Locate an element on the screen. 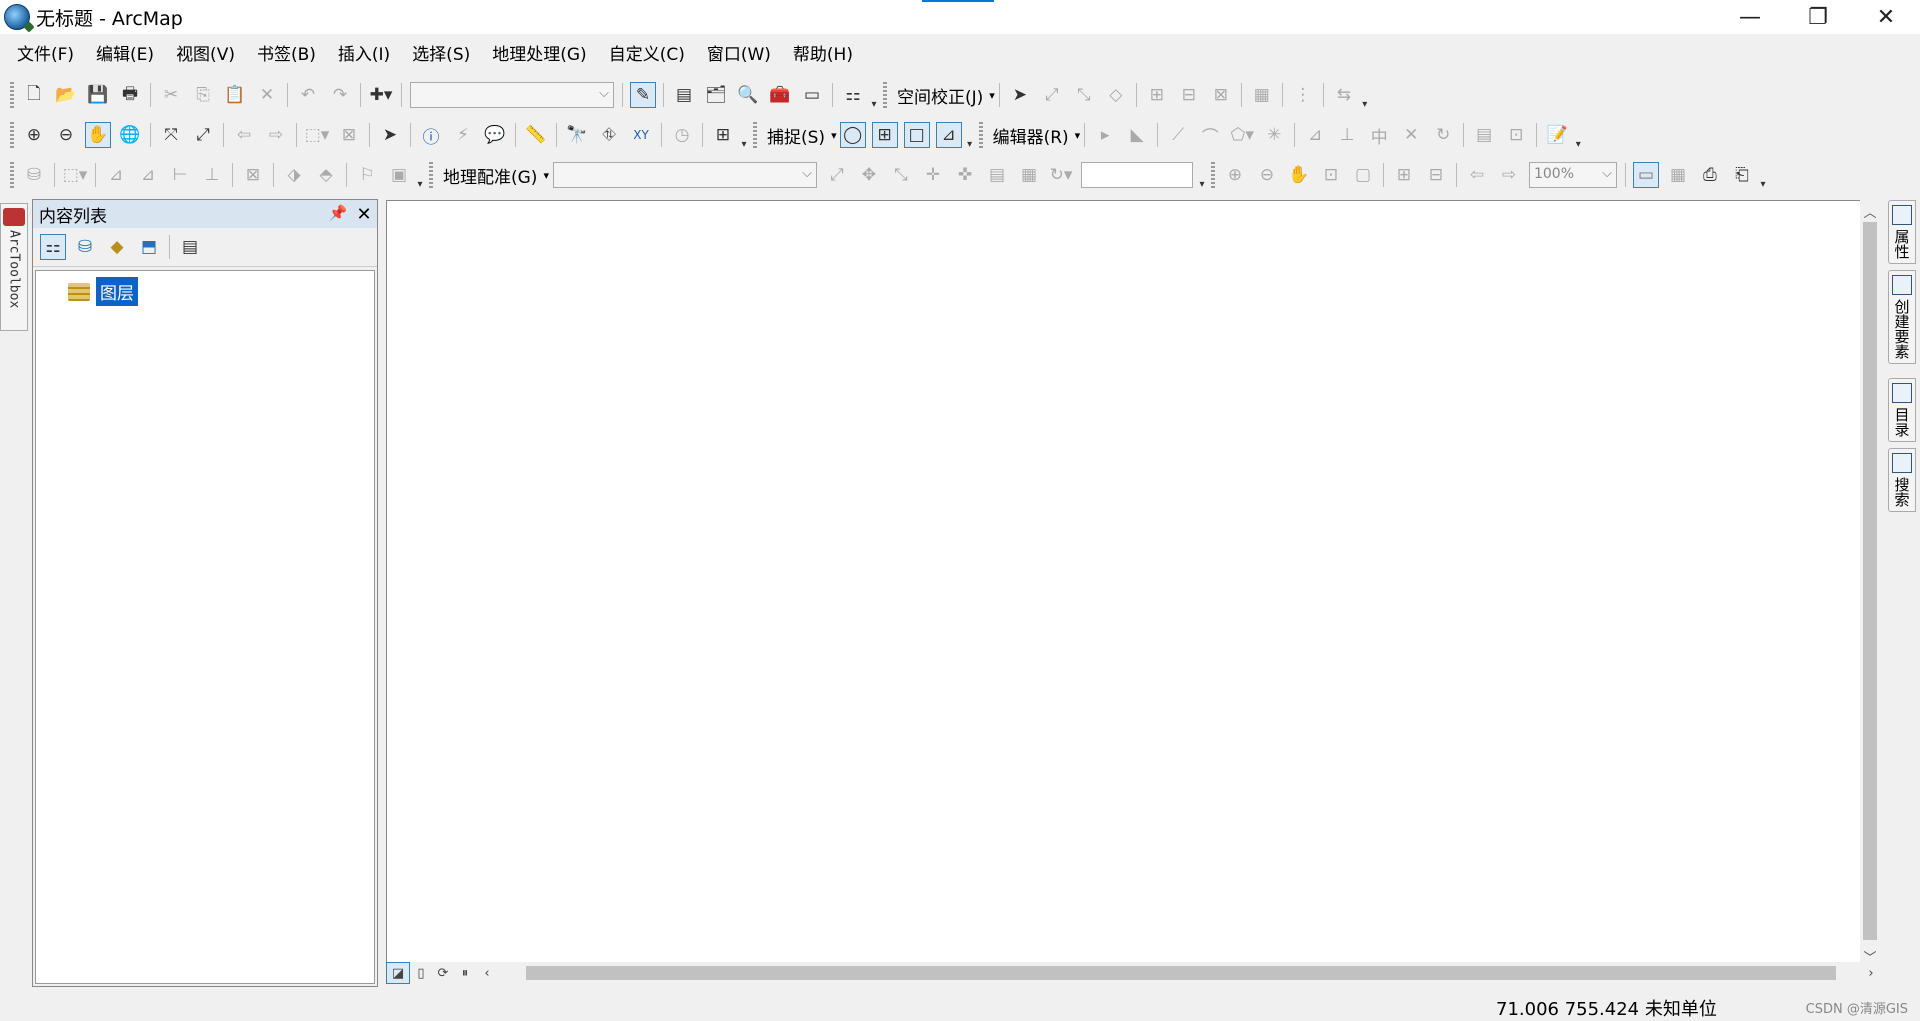 The width and height of the screenshot is (1920, 1021). reshape-edge-icon: ⊢ is located at coordinates (180, 175).